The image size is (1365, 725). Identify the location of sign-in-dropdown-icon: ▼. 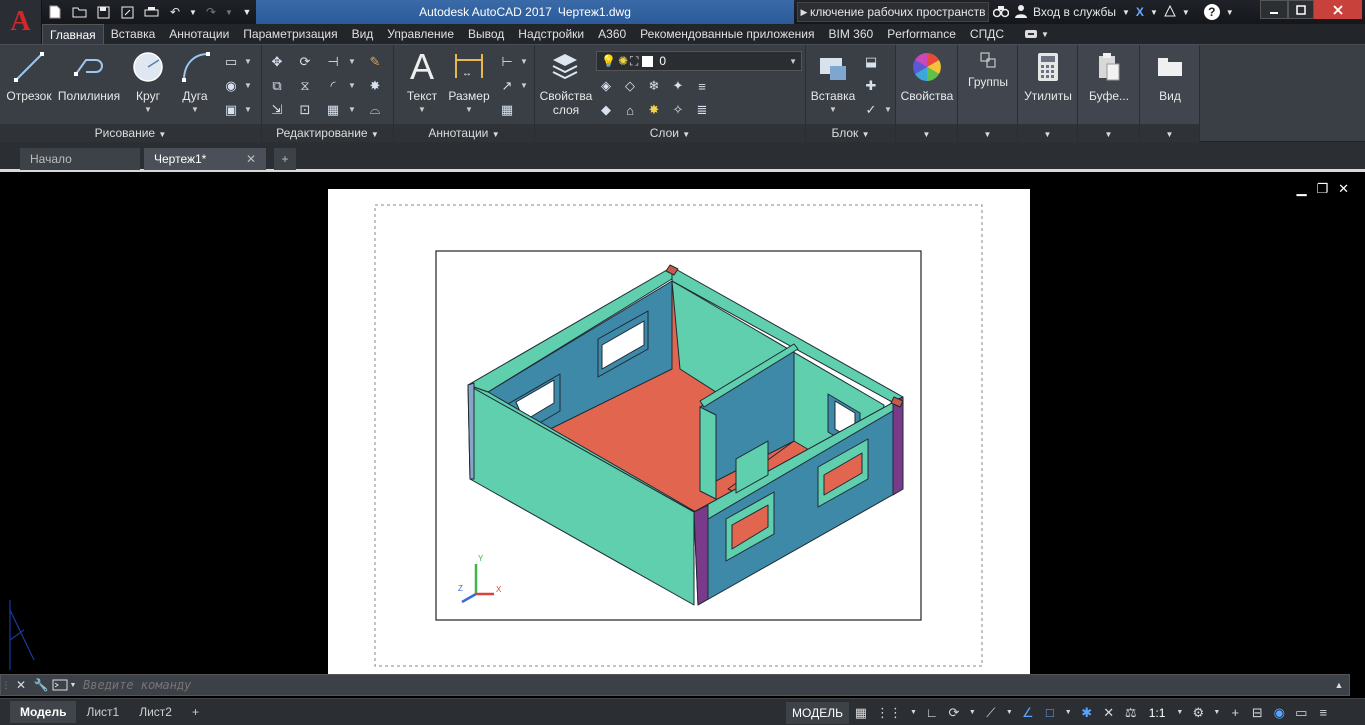
(1126, 12).